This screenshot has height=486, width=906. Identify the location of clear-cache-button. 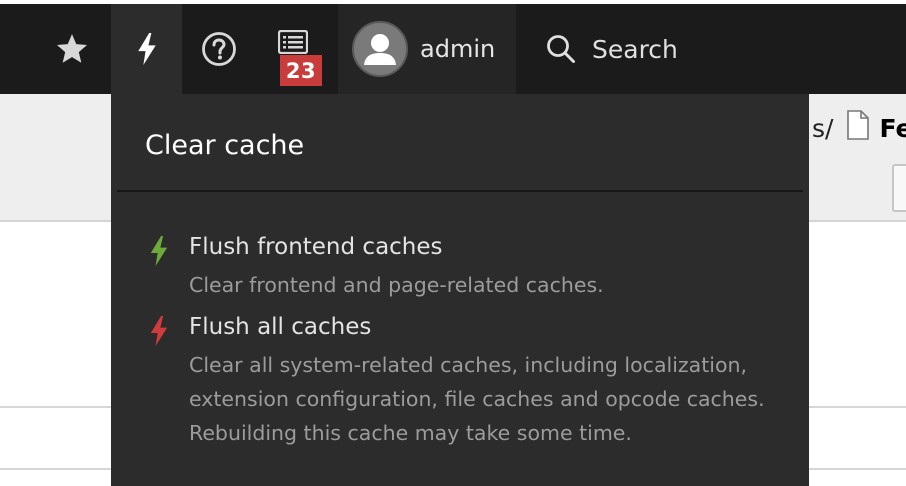
(146, 49).